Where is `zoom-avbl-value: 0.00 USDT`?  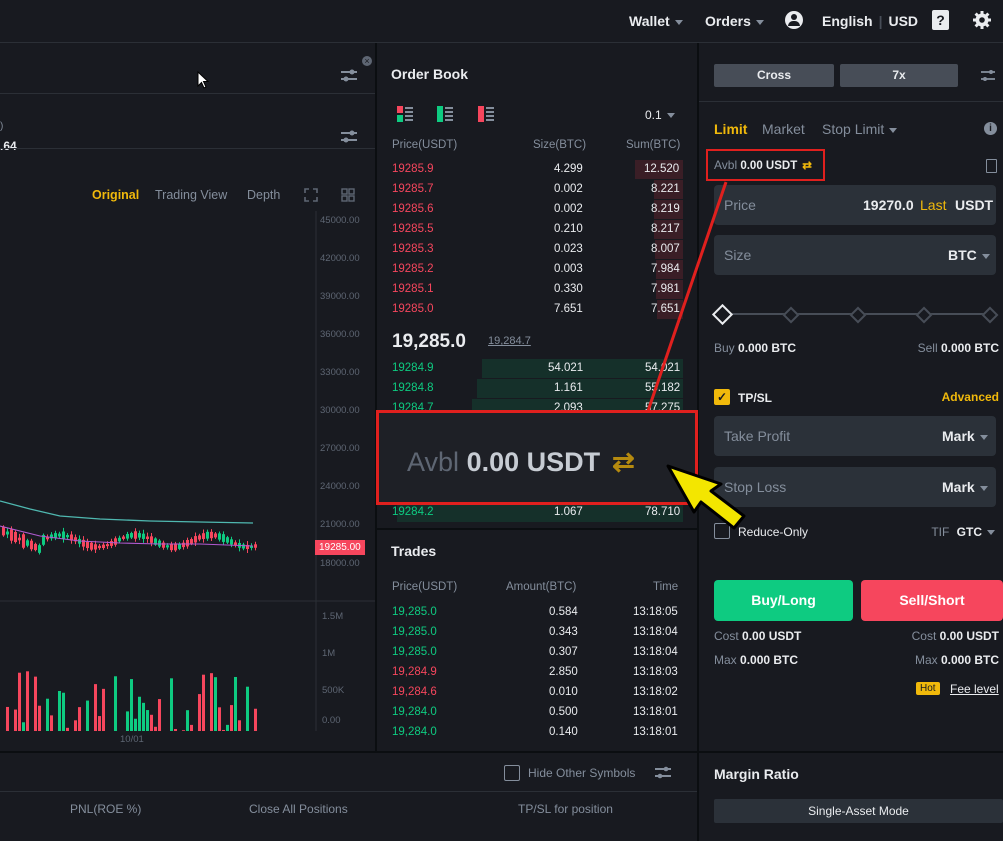 zoom-avbl-value: 0.00 USDT is located at coordinates (533, 462).